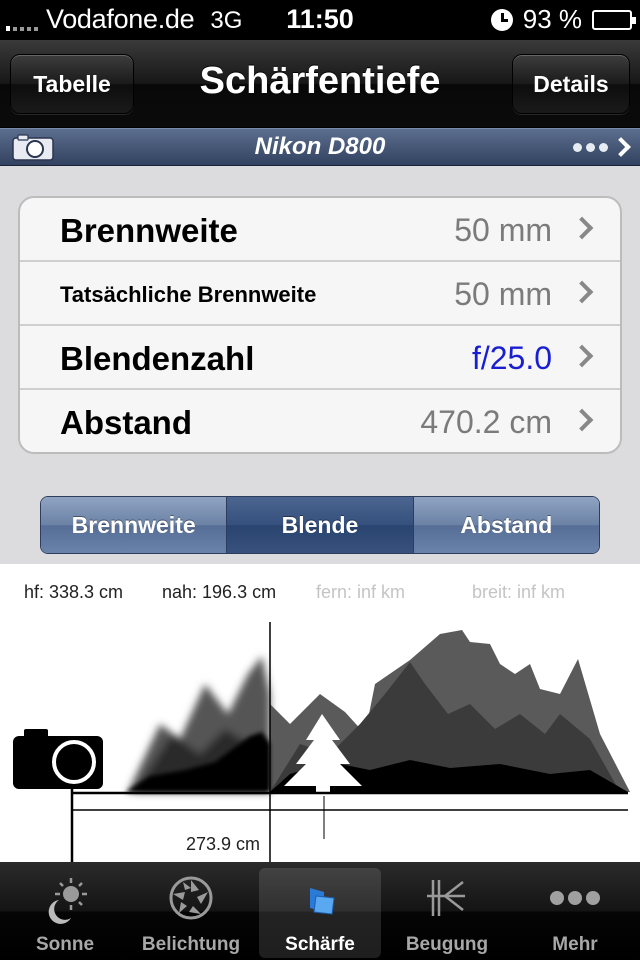 The height and width of the screenshot is (960, 640). What do you see at coordinates (58, 759) in the screenshot?
I see `camera-icon` at bounding box center [58, 759].